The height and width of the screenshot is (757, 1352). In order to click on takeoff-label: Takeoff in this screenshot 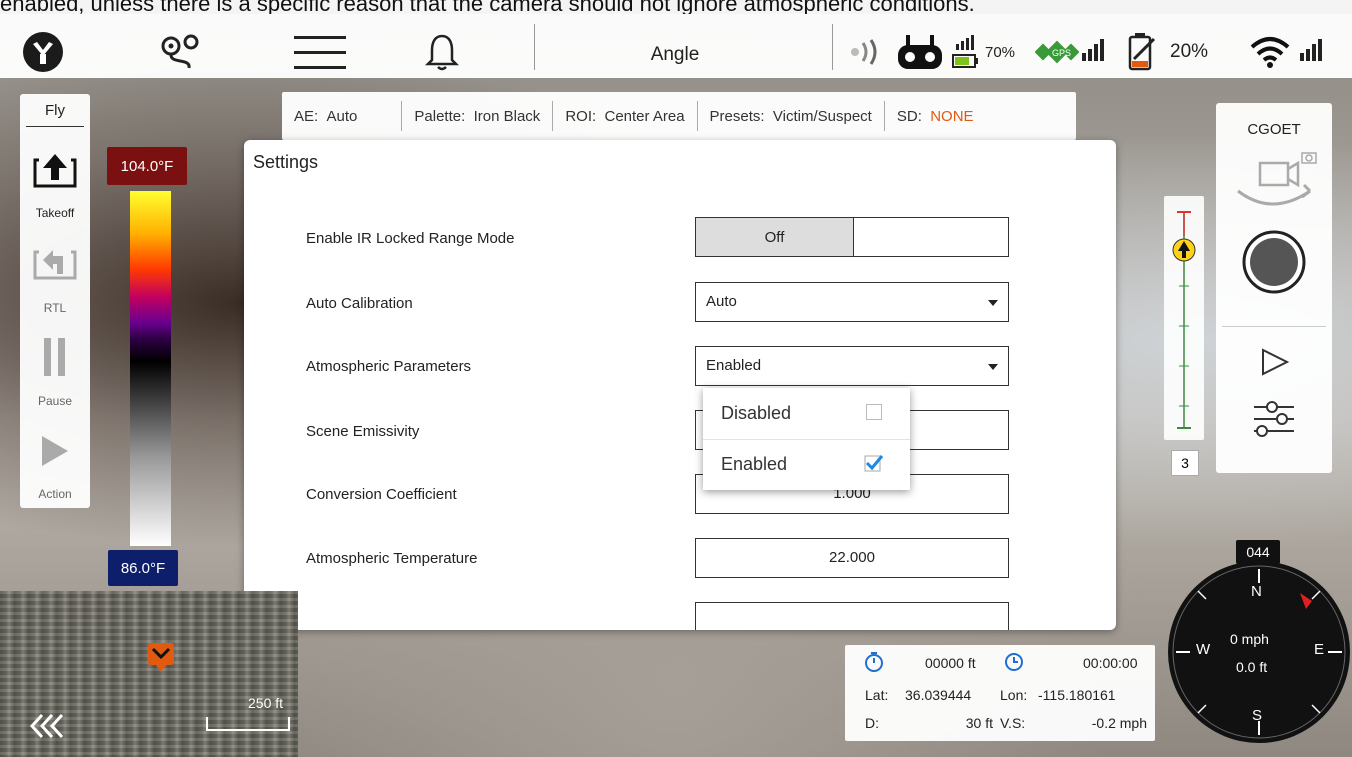, I will do `click(55, 213)`.